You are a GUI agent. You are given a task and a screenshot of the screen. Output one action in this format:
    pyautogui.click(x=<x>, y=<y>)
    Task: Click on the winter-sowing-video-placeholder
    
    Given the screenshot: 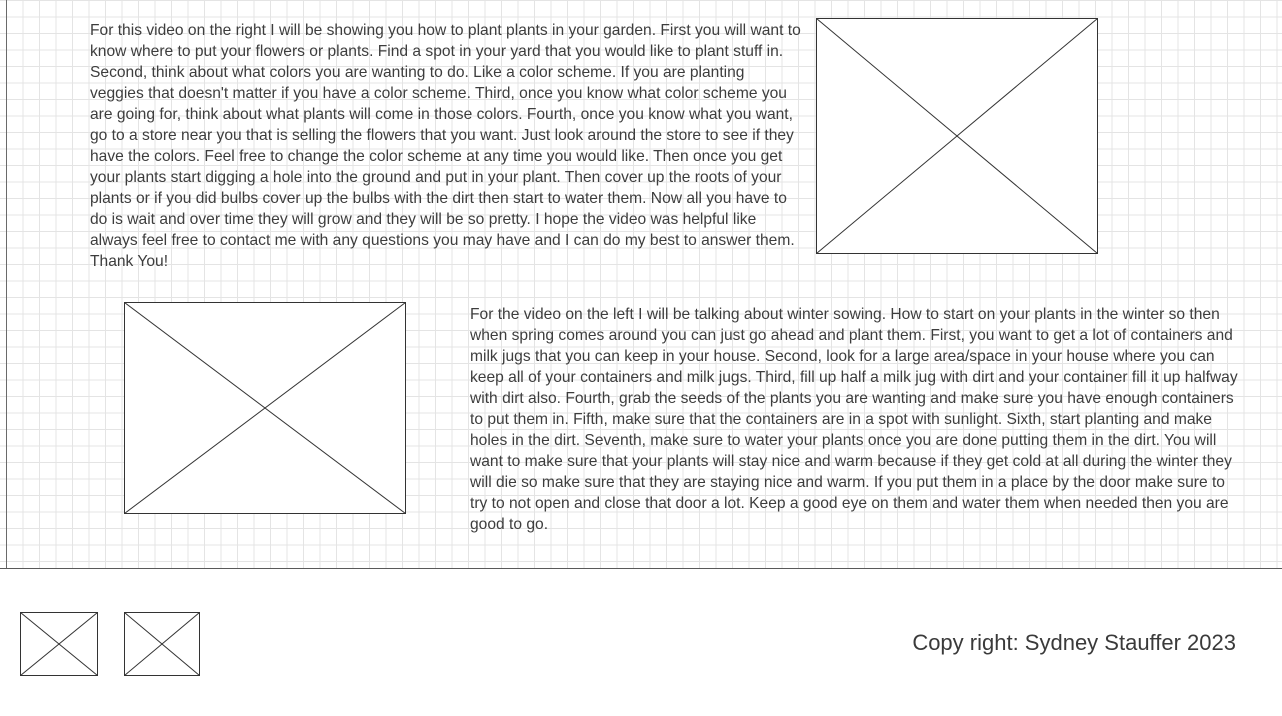 What is the action you would take?
    pyautogui.click(x=265, y=408)
    